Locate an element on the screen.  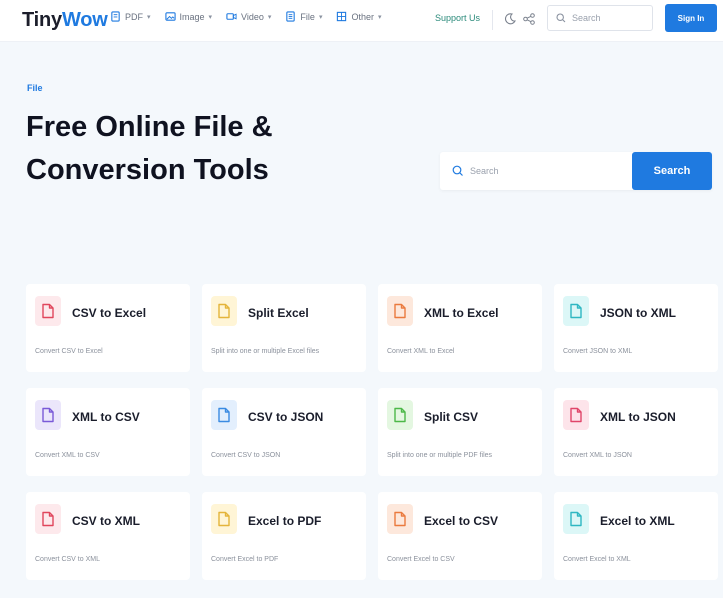
tool-card-title: JSON to XML is located at coordinates (638, 313).